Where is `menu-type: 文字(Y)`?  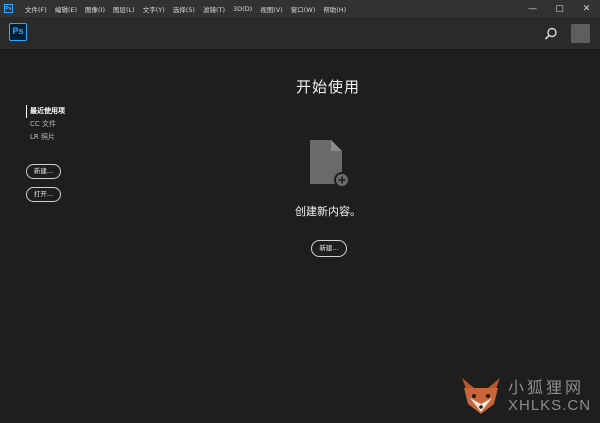 menu-type: 文字(Y) is located at coordinates (154, 9).